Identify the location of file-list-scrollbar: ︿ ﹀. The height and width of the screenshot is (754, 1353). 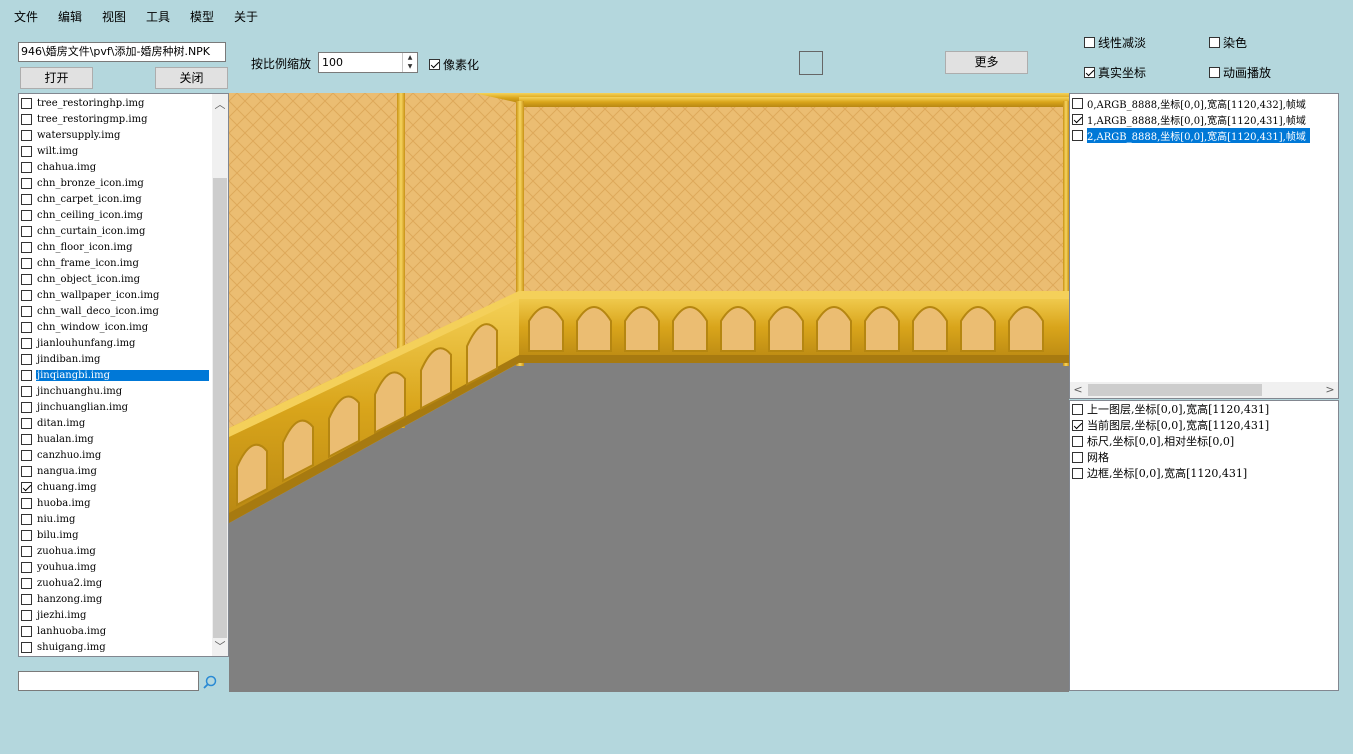
(220, 375).